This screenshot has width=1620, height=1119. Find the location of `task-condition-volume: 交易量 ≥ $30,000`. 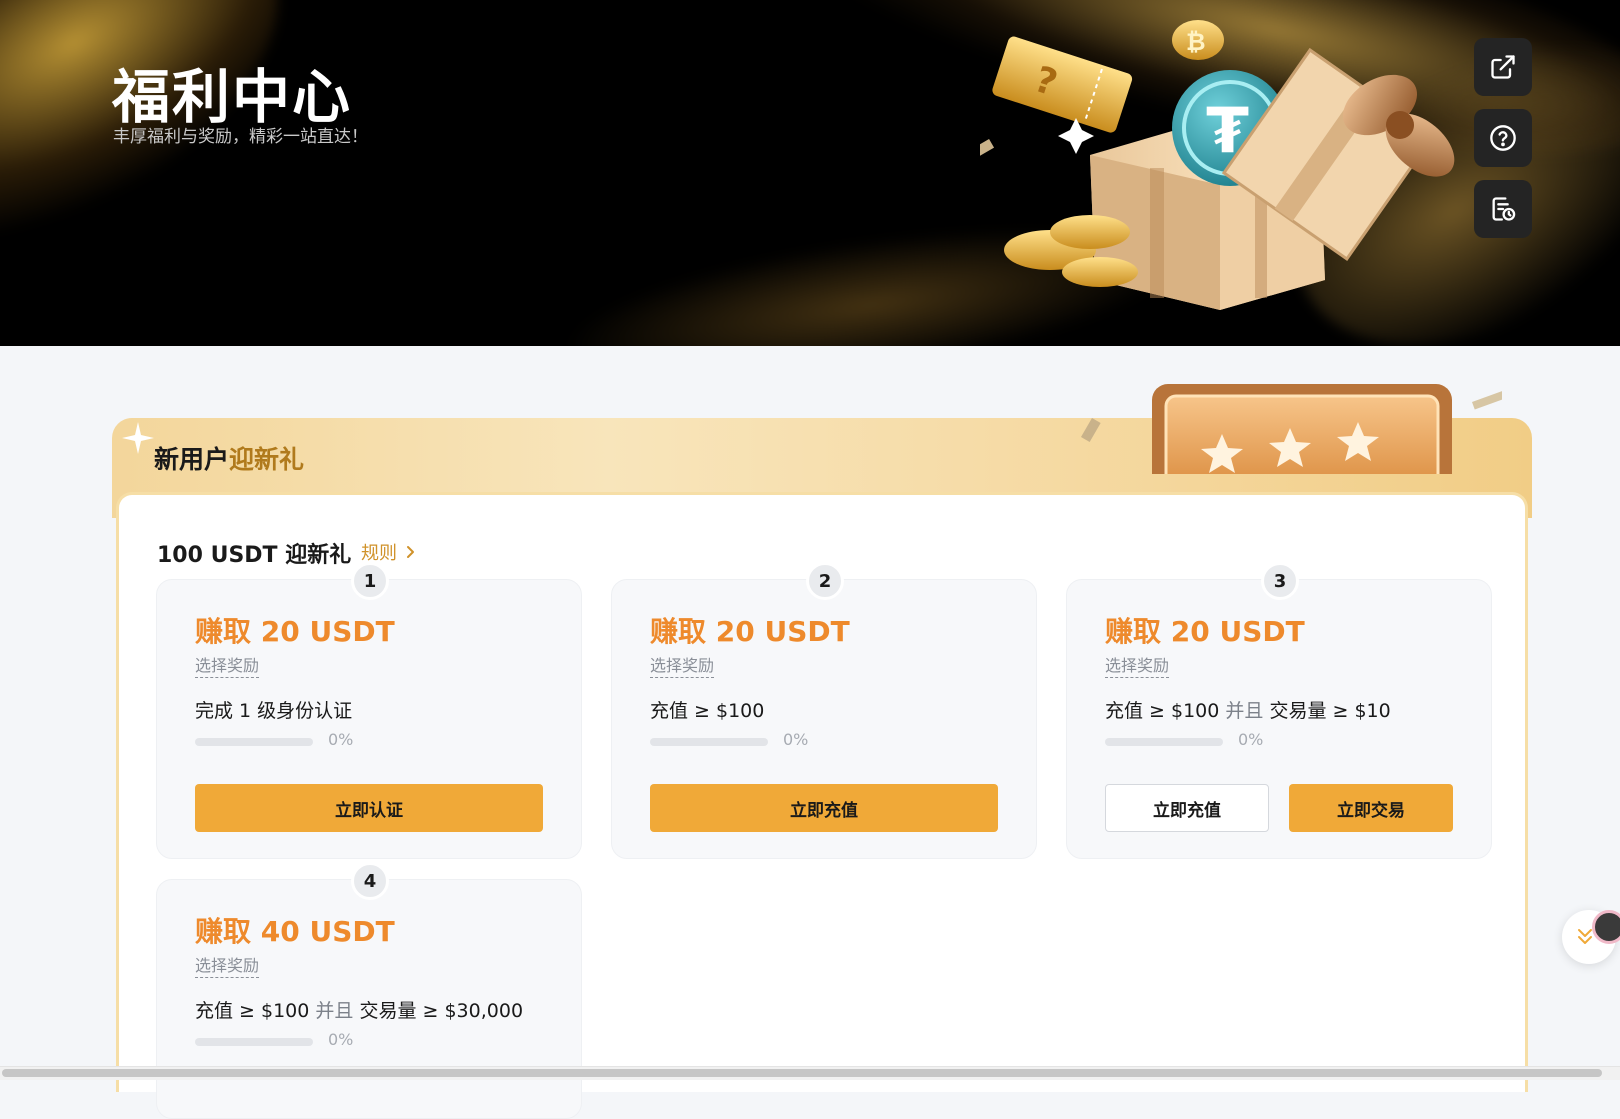

task-condition-volume: 交易量 ≥ $30,000 is located at coordinates (441, 1011).